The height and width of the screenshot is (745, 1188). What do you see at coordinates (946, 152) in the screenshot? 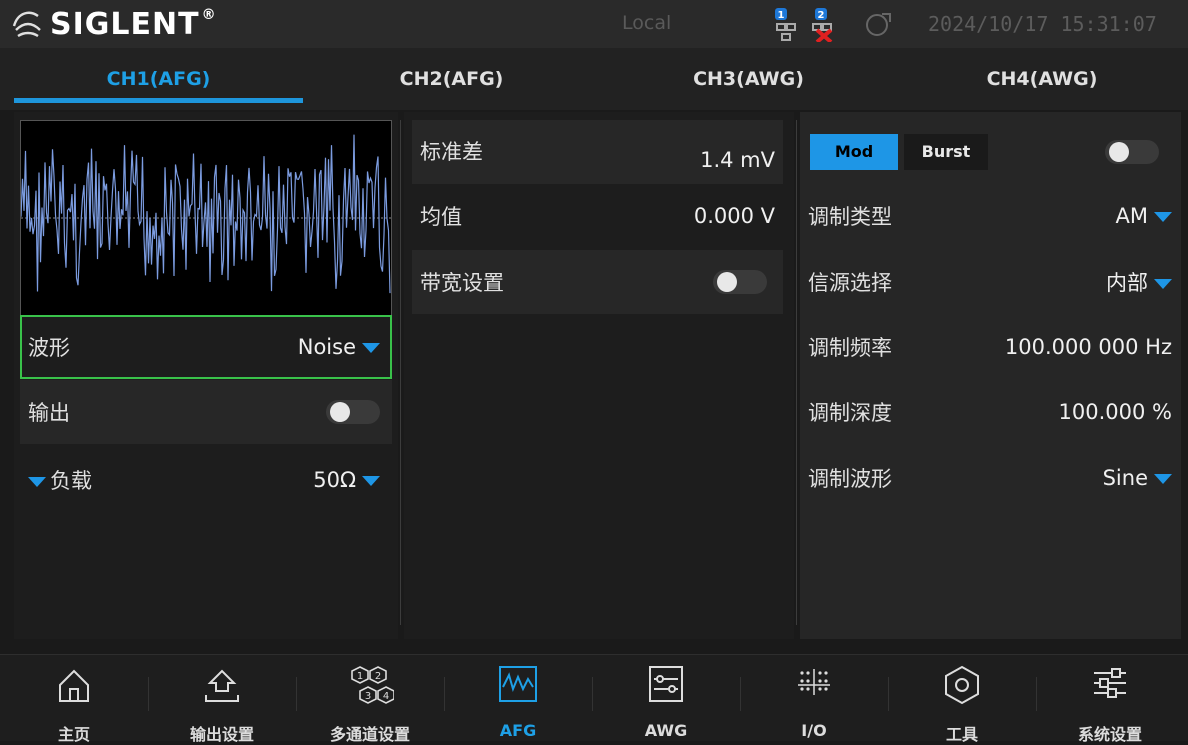
I see `burst-button: Burst` at bounding box center [946, 152].